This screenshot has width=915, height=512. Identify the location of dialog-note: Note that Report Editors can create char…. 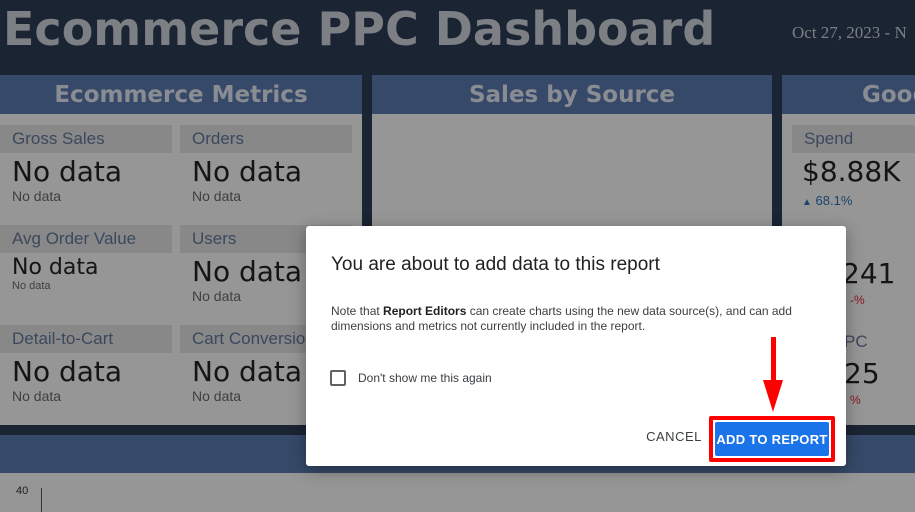
(581, 319).